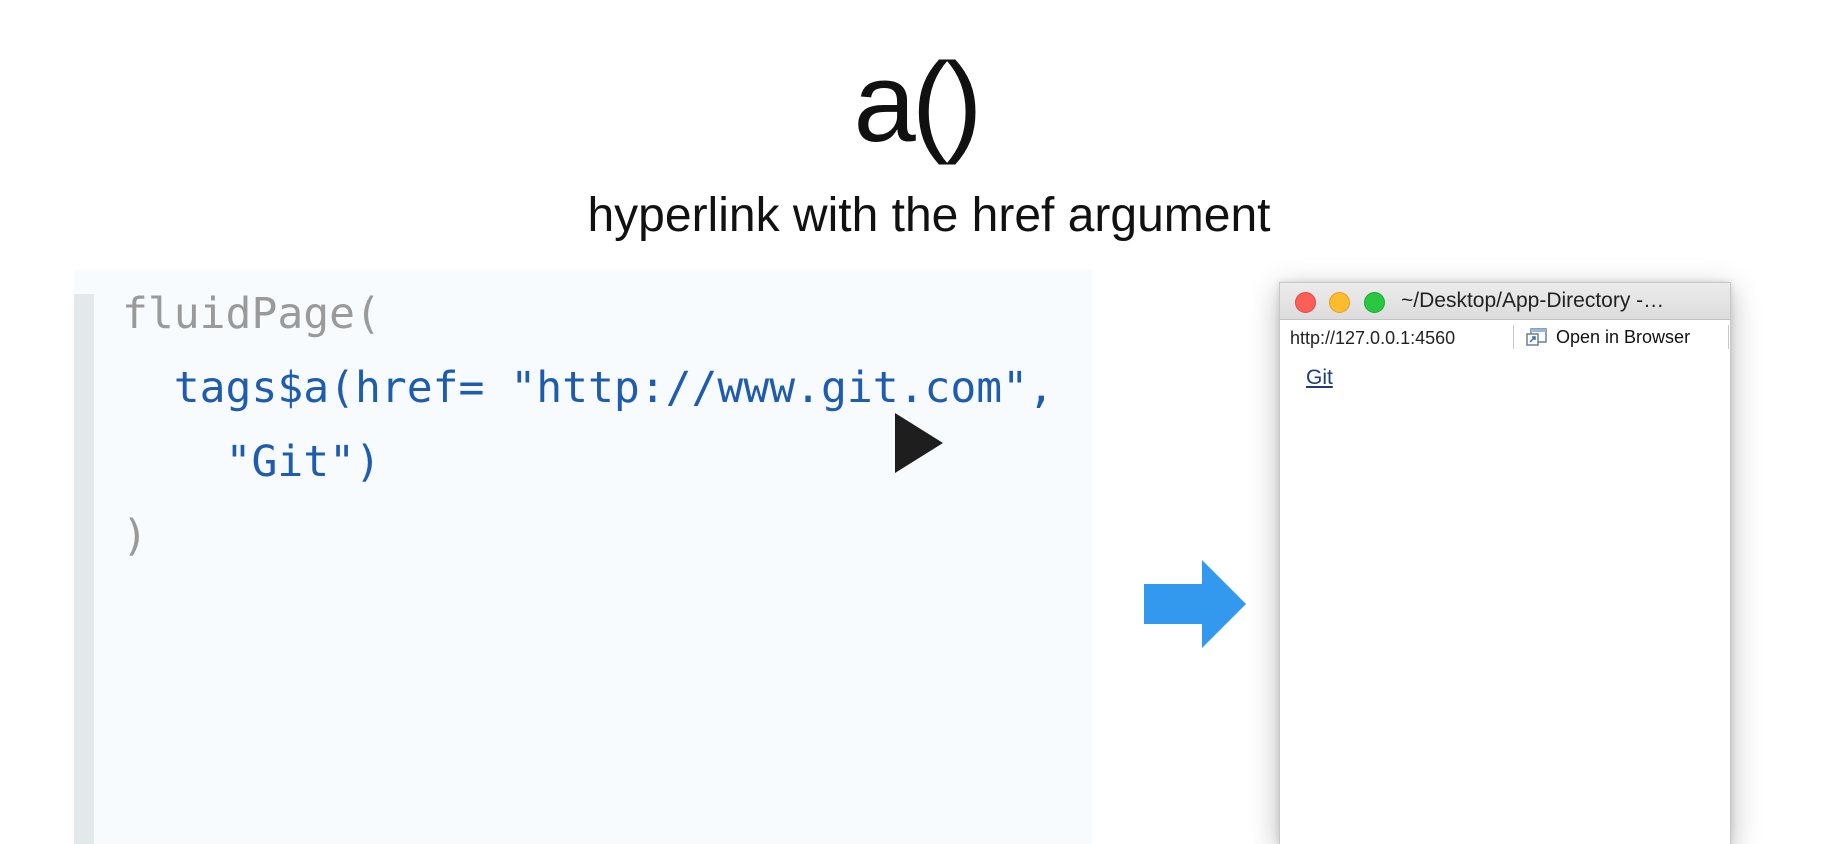 This screenshot has width=1832, height=844. I want to click on open-in-browser-label: Open in Browser, so click(1623, 337).